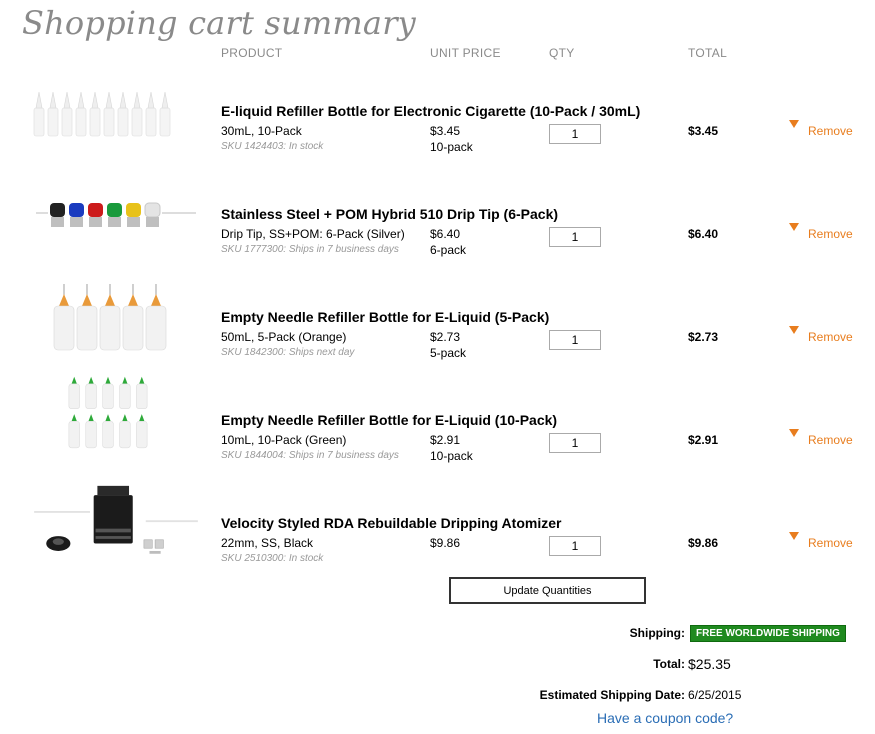 The width and height of the screenshot is (875, 734). What do you see at coordinates (445, 543) in the screenshot?
I see `unit-price: $9.86` at bounding box center [445, 543].